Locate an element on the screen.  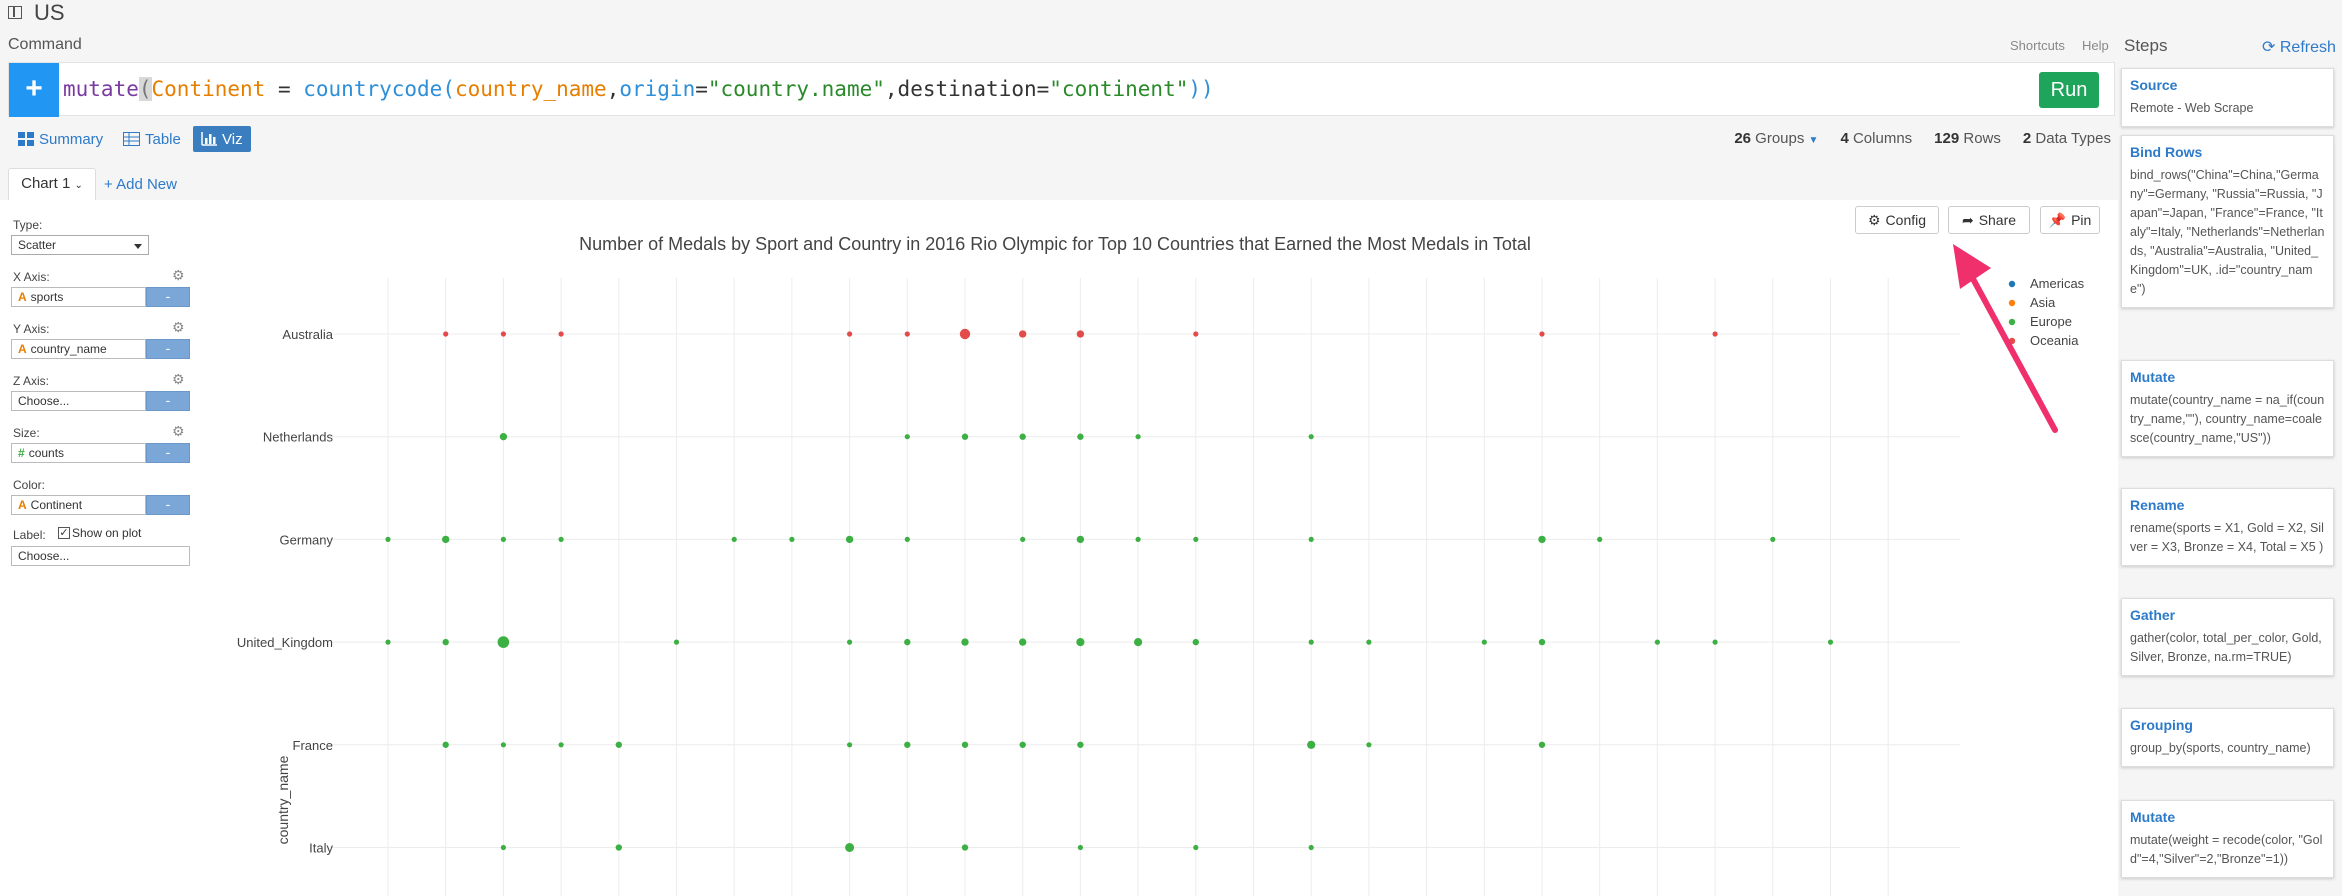
legend-label: Asia is located at coordinates (2043, 302).